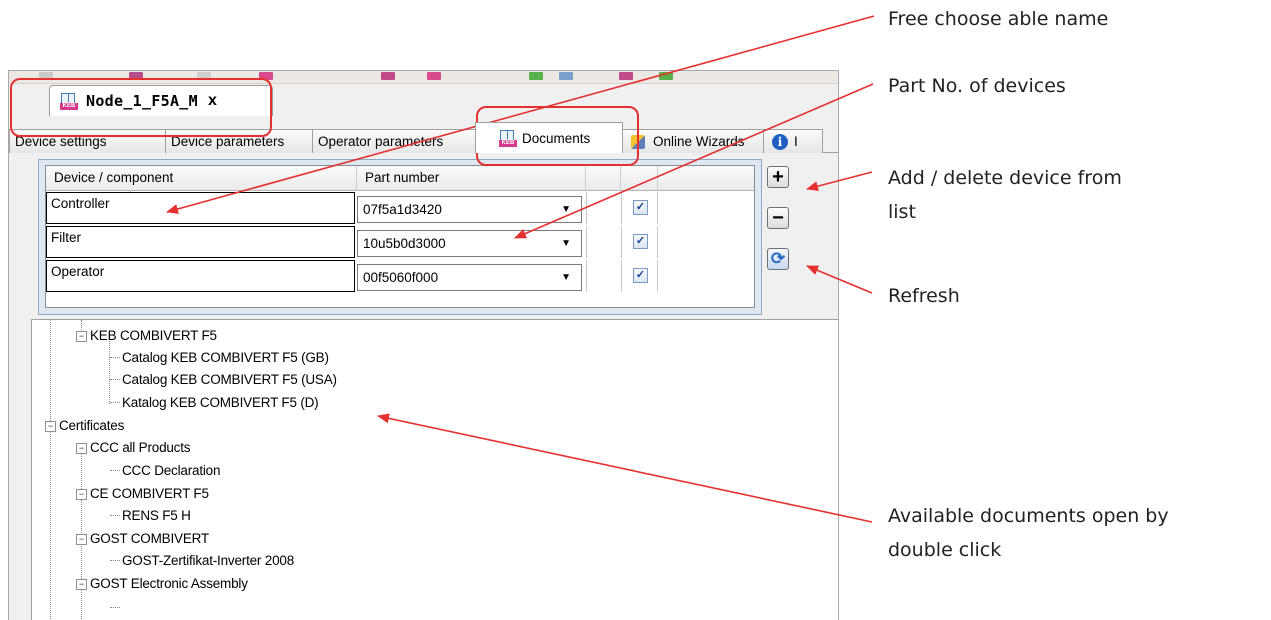 The width and height of the screenshot is (1271, 620). I want to click on tree-folder: − CCC all Products, so click(133, 447).